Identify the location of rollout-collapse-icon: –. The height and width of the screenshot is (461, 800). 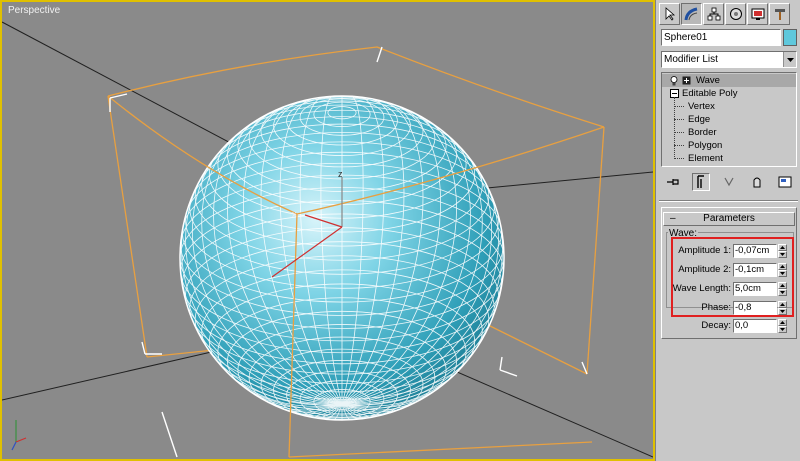
(673, 218).